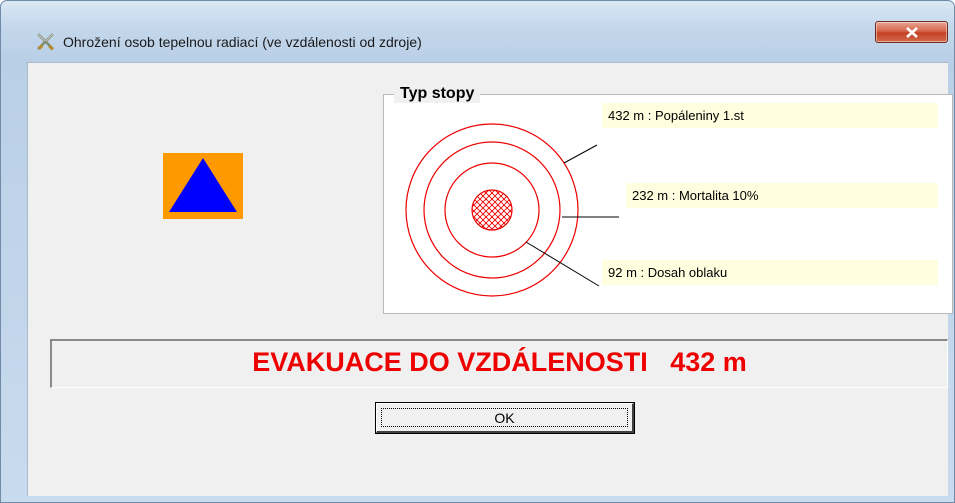 The image size is (955, 503). Describe the element at coordinates (203, 186) in the screenshot. I see `civil-protection-triangle-icon` at that location.